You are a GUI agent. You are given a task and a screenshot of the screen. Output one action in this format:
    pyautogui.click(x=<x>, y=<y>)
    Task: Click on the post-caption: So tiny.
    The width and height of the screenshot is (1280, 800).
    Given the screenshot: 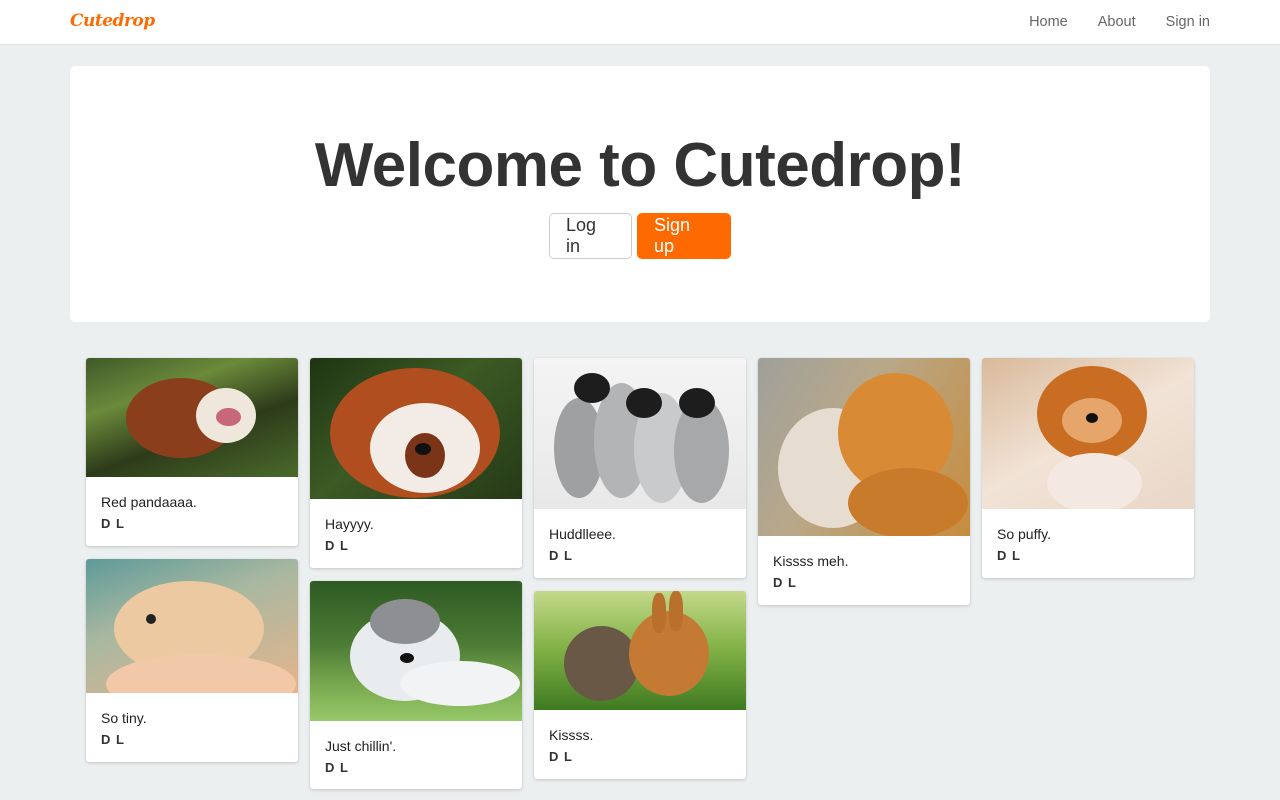 What is the action you would take?
    pyautogui.click(x=124, y=718)
    